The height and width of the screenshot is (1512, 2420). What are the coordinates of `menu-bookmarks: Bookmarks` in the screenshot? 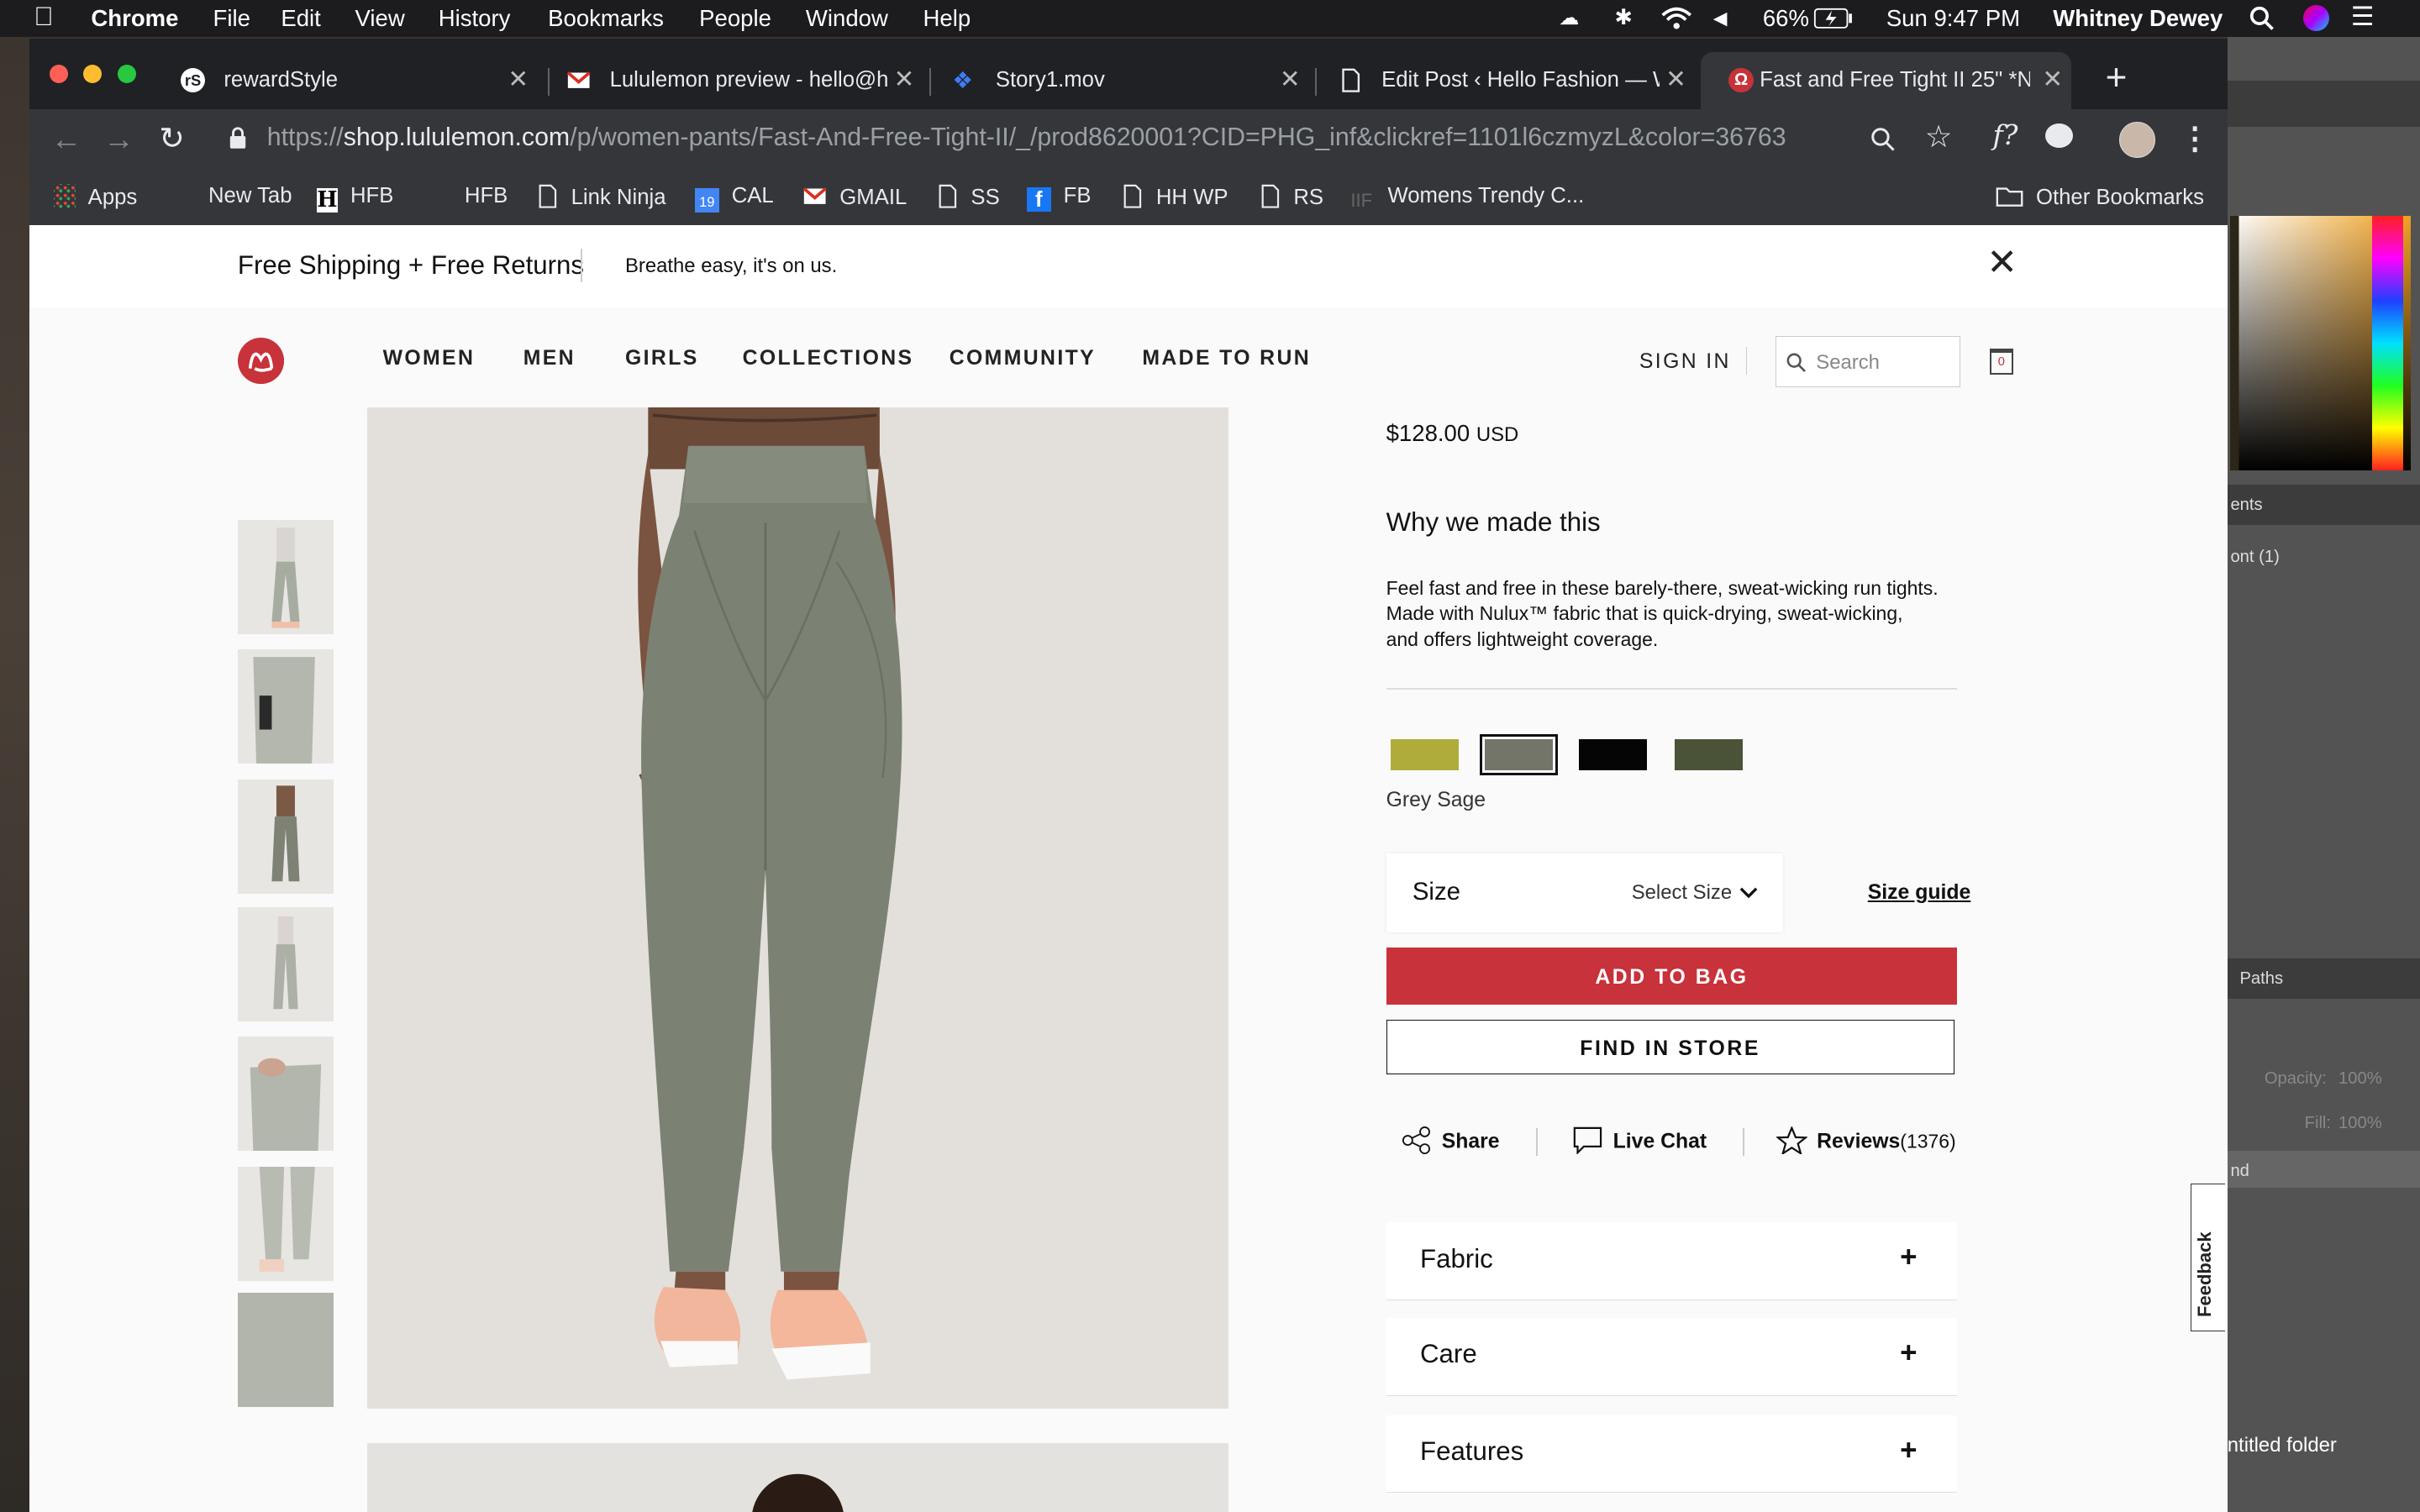 It's located at (606, 18).